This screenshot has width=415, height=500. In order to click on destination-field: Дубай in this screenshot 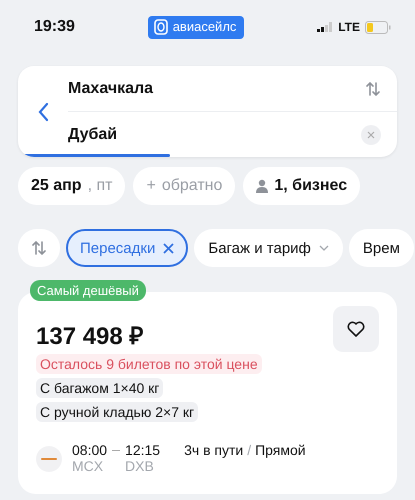, I will do `click(93, 135)`.